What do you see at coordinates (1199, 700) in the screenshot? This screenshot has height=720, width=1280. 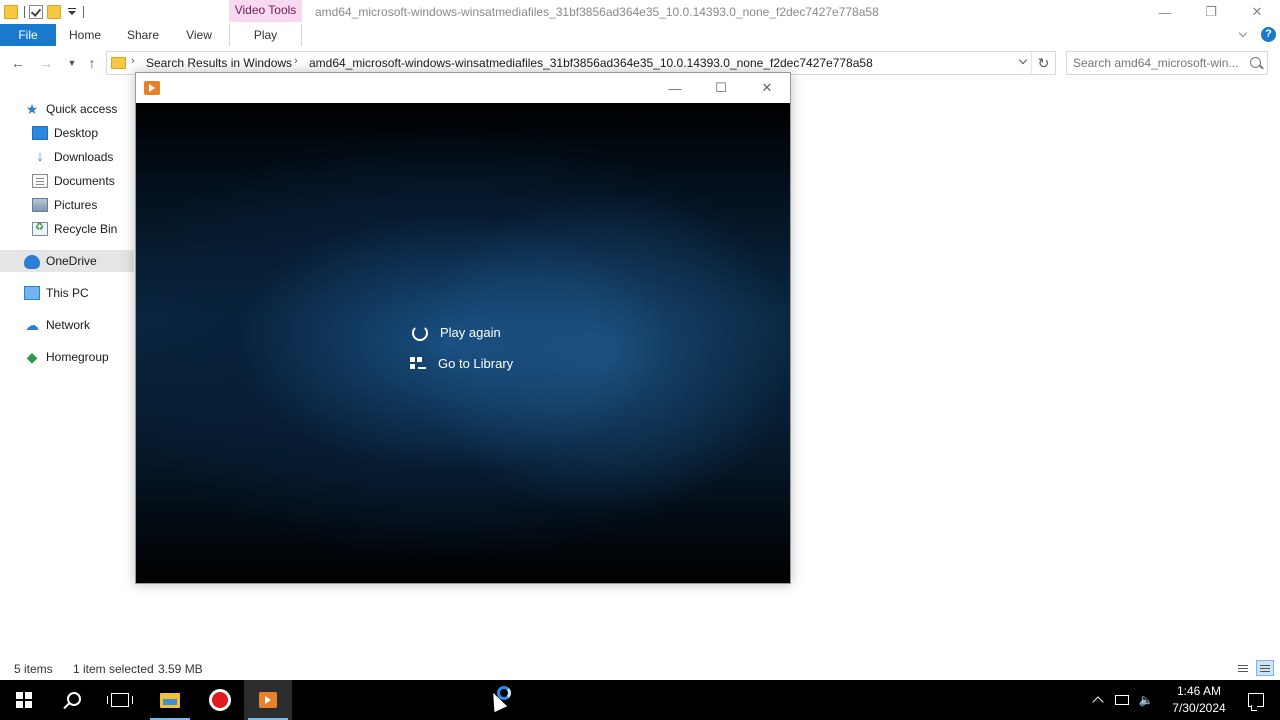 I see `clock: 1:46 AM 7/30/2024` at bounding box center [1199, 700].